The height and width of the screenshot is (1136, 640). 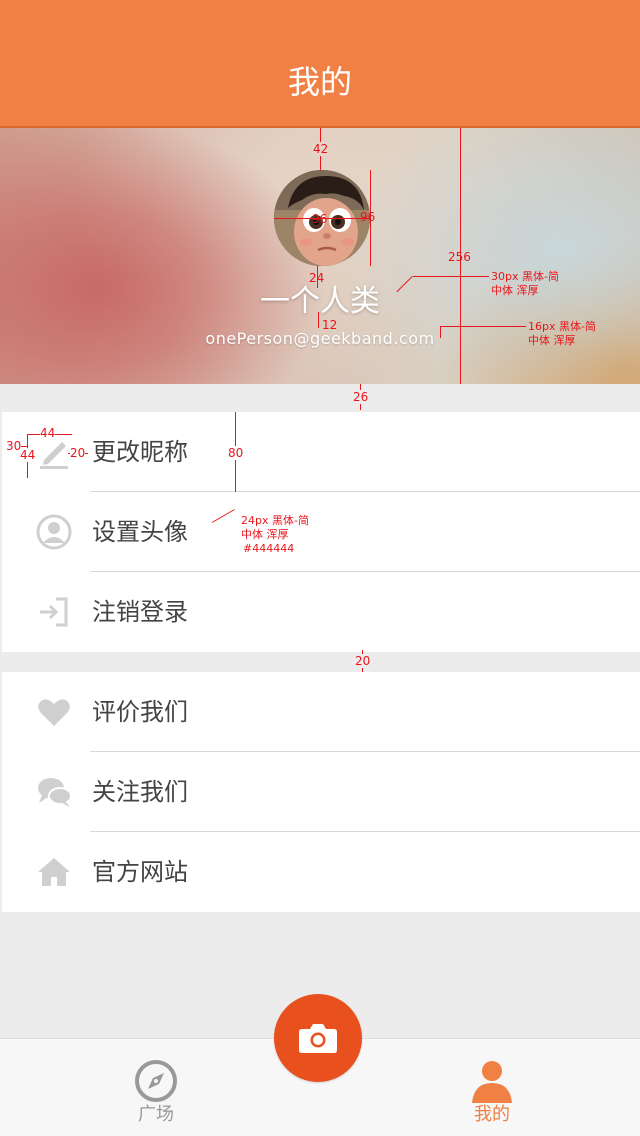 What do you see at coordinates (319, 82) in the screenshot?
I see `page-title: 我的` at bounding box center [319, 82].